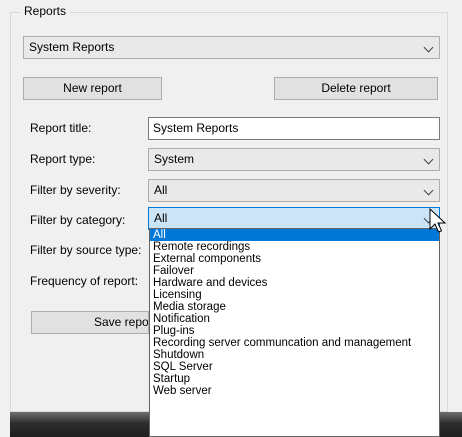 The width and height of the screenshot is (462, 437). What do you see at coordinates (63, 159) in the screenshot?
I see `report-type-label: Report type:` at bounding box center [63, 159].